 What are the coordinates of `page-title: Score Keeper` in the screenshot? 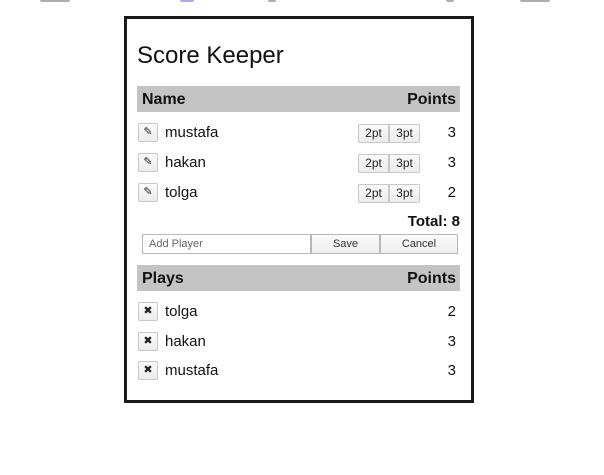 It's located at (210, 55).